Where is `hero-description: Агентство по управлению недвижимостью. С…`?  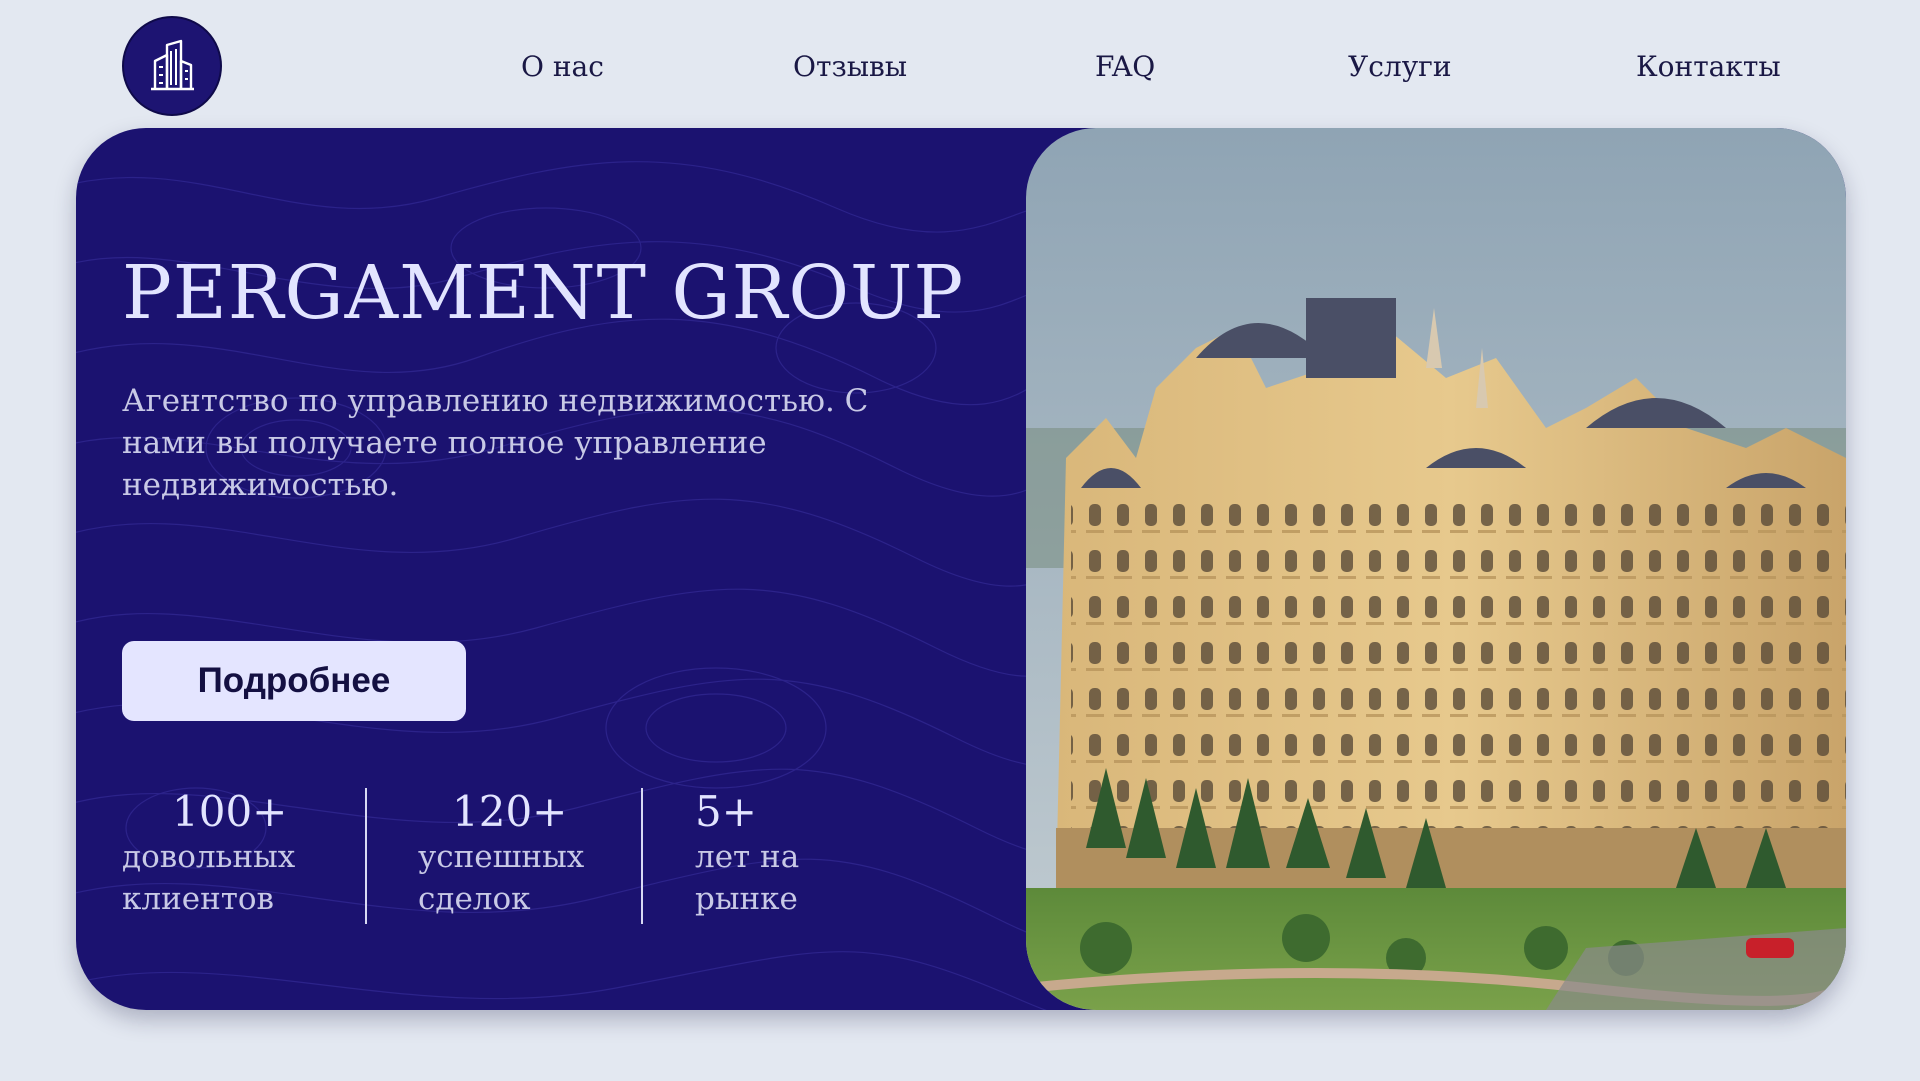
hero-description: Агентство по управлению недвижимостью. С… is located at coordinates (495, 443).